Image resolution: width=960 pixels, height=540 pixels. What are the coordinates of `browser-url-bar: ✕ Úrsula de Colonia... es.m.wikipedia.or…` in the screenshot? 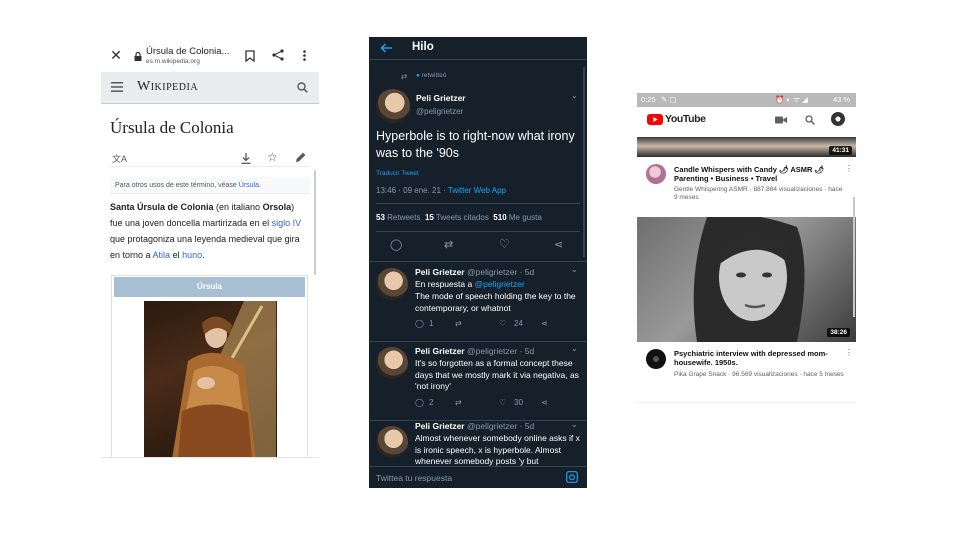 It's located at (210, 56).